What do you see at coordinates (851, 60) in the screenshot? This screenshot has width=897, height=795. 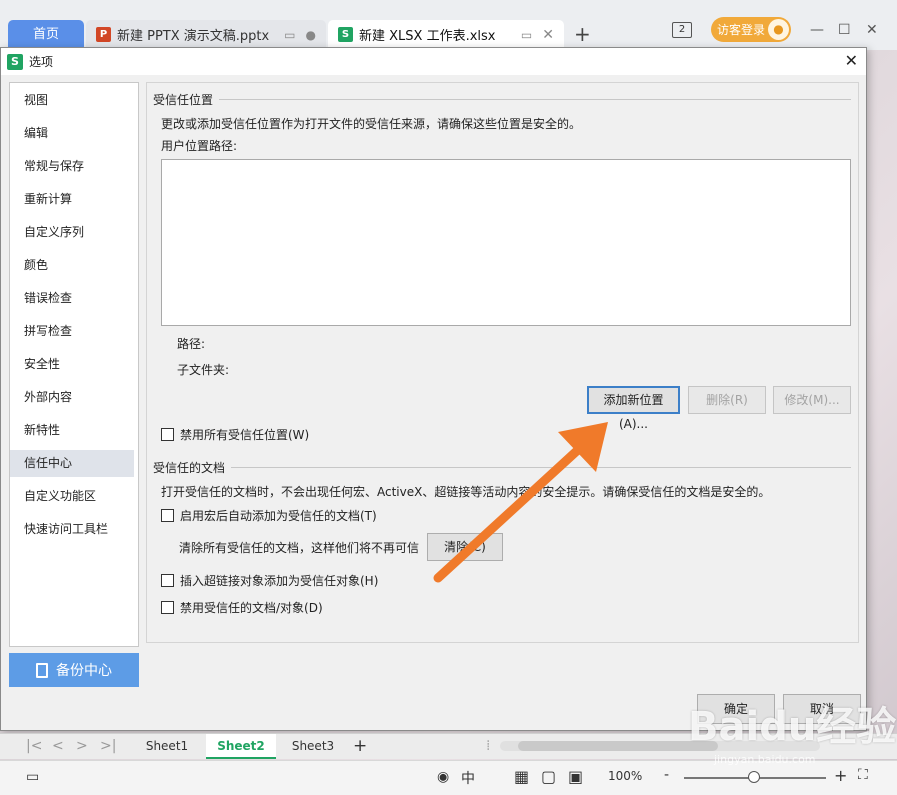 I see `close-icon: ✕` at bounding box center [851, 60].